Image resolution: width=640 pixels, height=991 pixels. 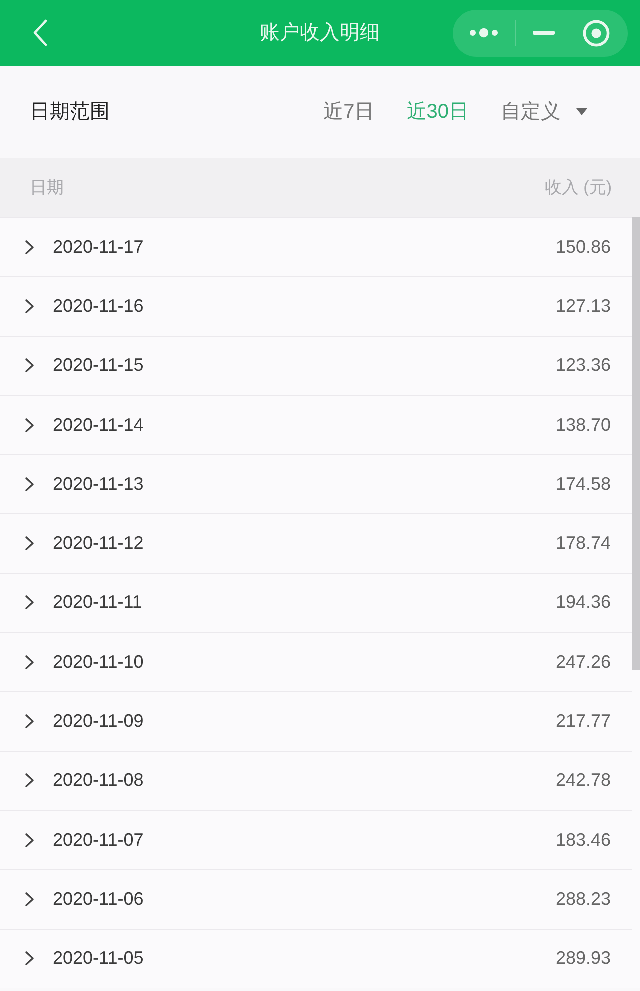 I want to click on caret-down-icon, so click(x=582, y=112).